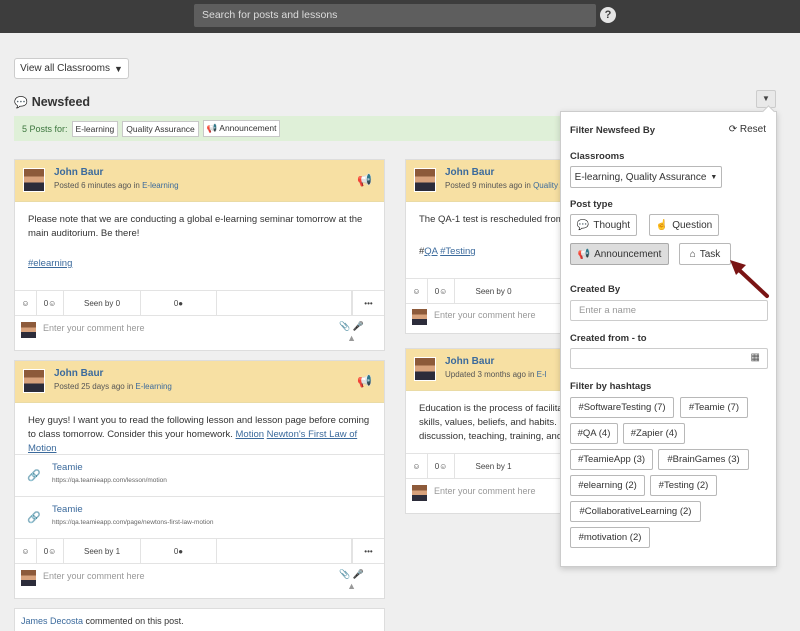  What do you see at coordinates (669, 358) in the screenshot?
I see `date-range-input: ▦` at bounding box center [669, 358].